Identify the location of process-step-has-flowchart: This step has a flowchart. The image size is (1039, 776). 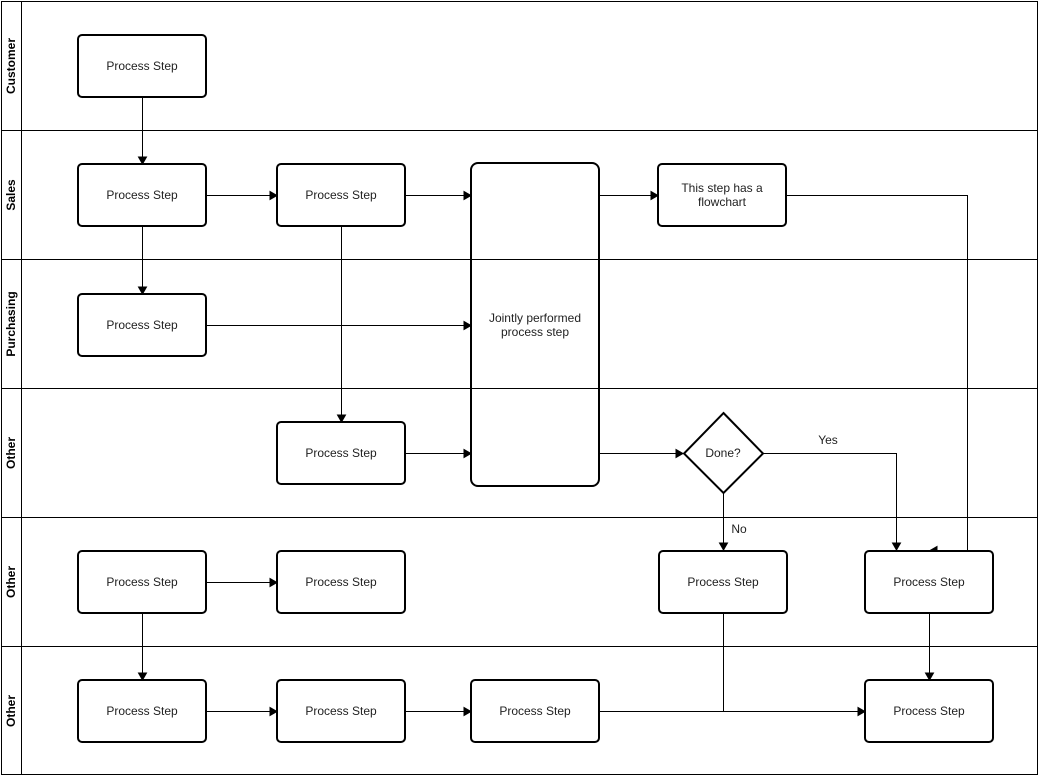
(722, 195).